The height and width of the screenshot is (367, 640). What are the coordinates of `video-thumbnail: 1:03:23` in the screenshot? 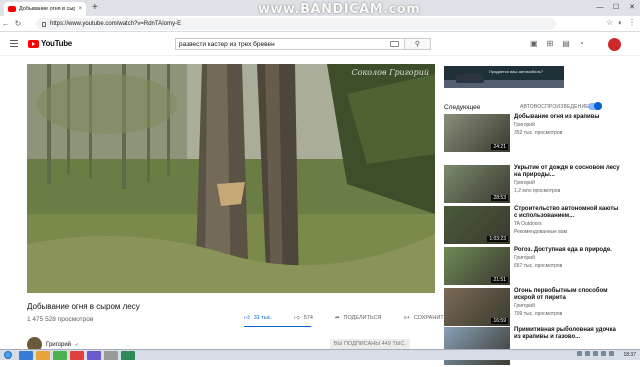 It's located at (477, 225).